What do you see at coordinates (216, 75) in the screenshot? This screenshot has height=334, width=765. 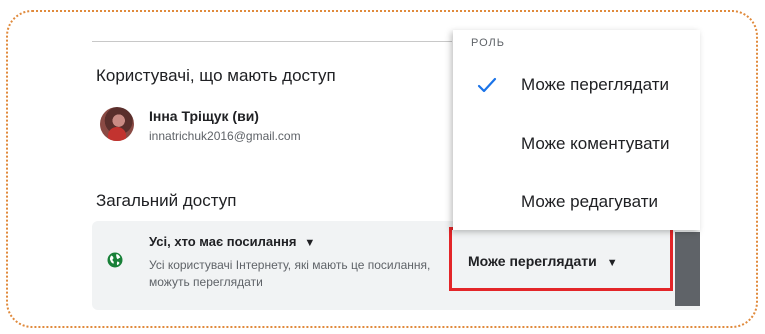 I see `people-section-title: Користувачі, що мають доступ` at bounding box center [216, 75].